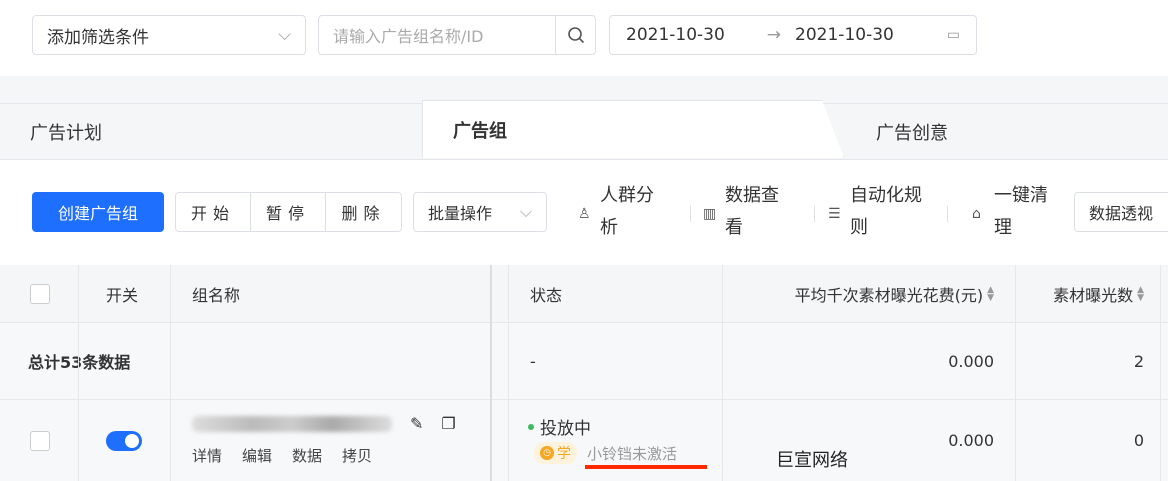  Describe the element at coordinates (793, 35) in the screenshot. I see `date-range-picker: 2021-10-30 → 2021-10-30 ▭` at that location.